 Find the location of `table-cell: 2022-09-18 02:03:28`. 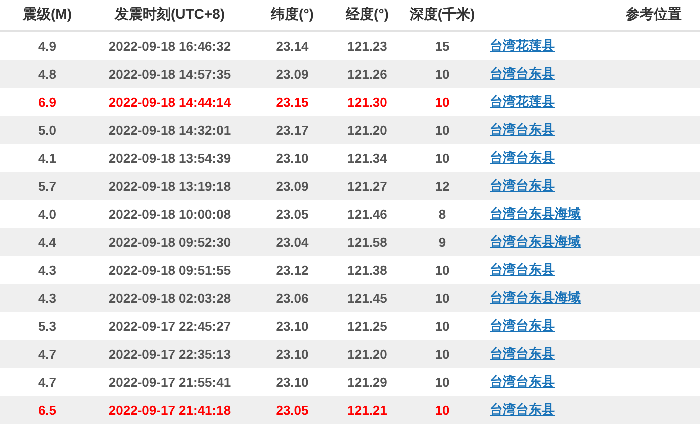

table-cell: 2022-09-18 02:03:28 is located at coordinates (170, 298).